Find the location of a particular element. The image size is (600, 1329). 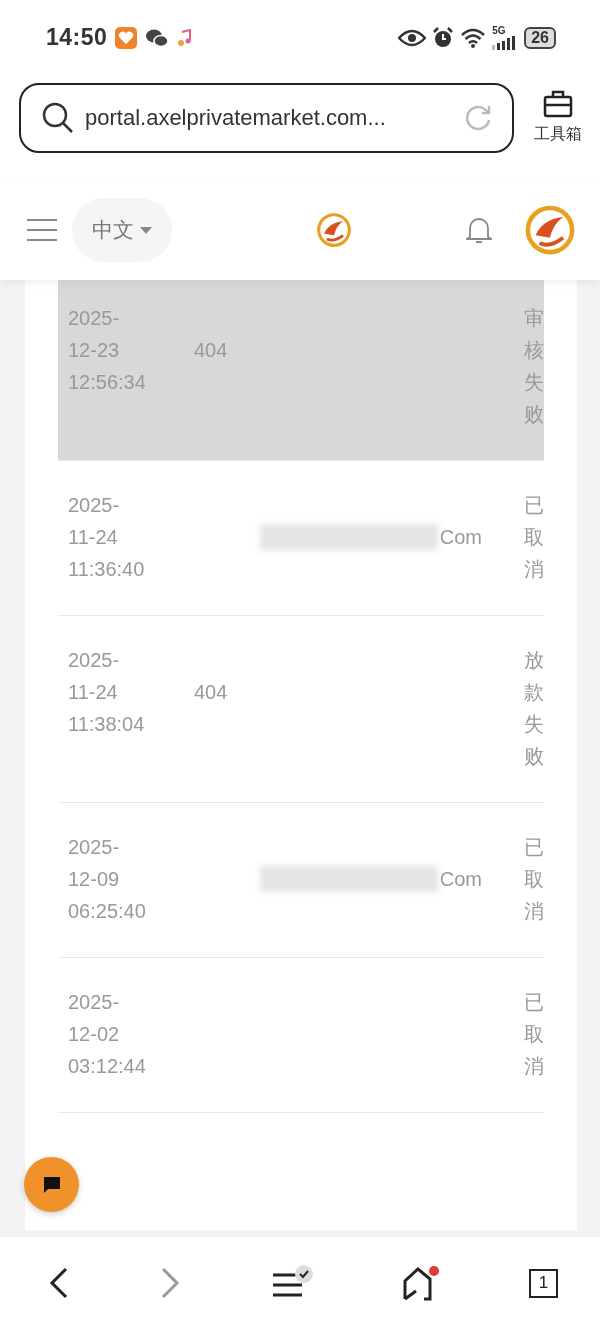

date-text: 11:36:40 is located at coordinates (107, 569).